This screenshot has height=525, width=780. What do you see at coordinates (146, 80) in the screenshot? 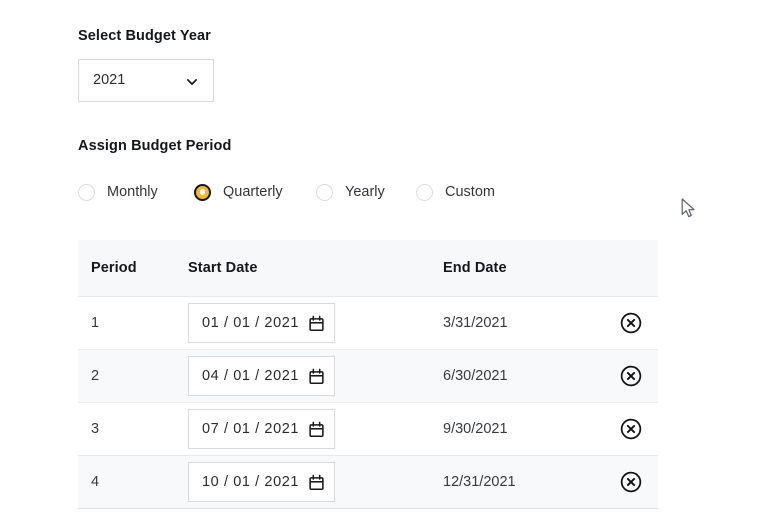
I see `budget-year-select: 2021` at bounding box center [146, 80].